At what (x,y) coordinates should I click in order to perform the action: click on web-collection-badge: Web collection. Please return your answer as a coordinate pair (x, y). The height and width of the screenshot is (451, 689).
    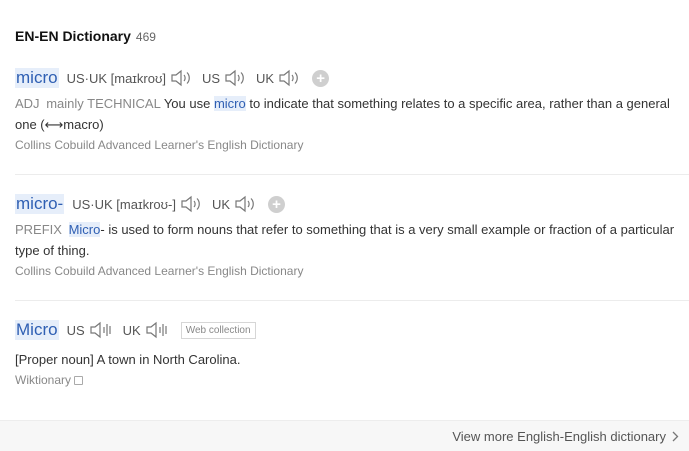
    Looking at the image, I should click on (218, 330).